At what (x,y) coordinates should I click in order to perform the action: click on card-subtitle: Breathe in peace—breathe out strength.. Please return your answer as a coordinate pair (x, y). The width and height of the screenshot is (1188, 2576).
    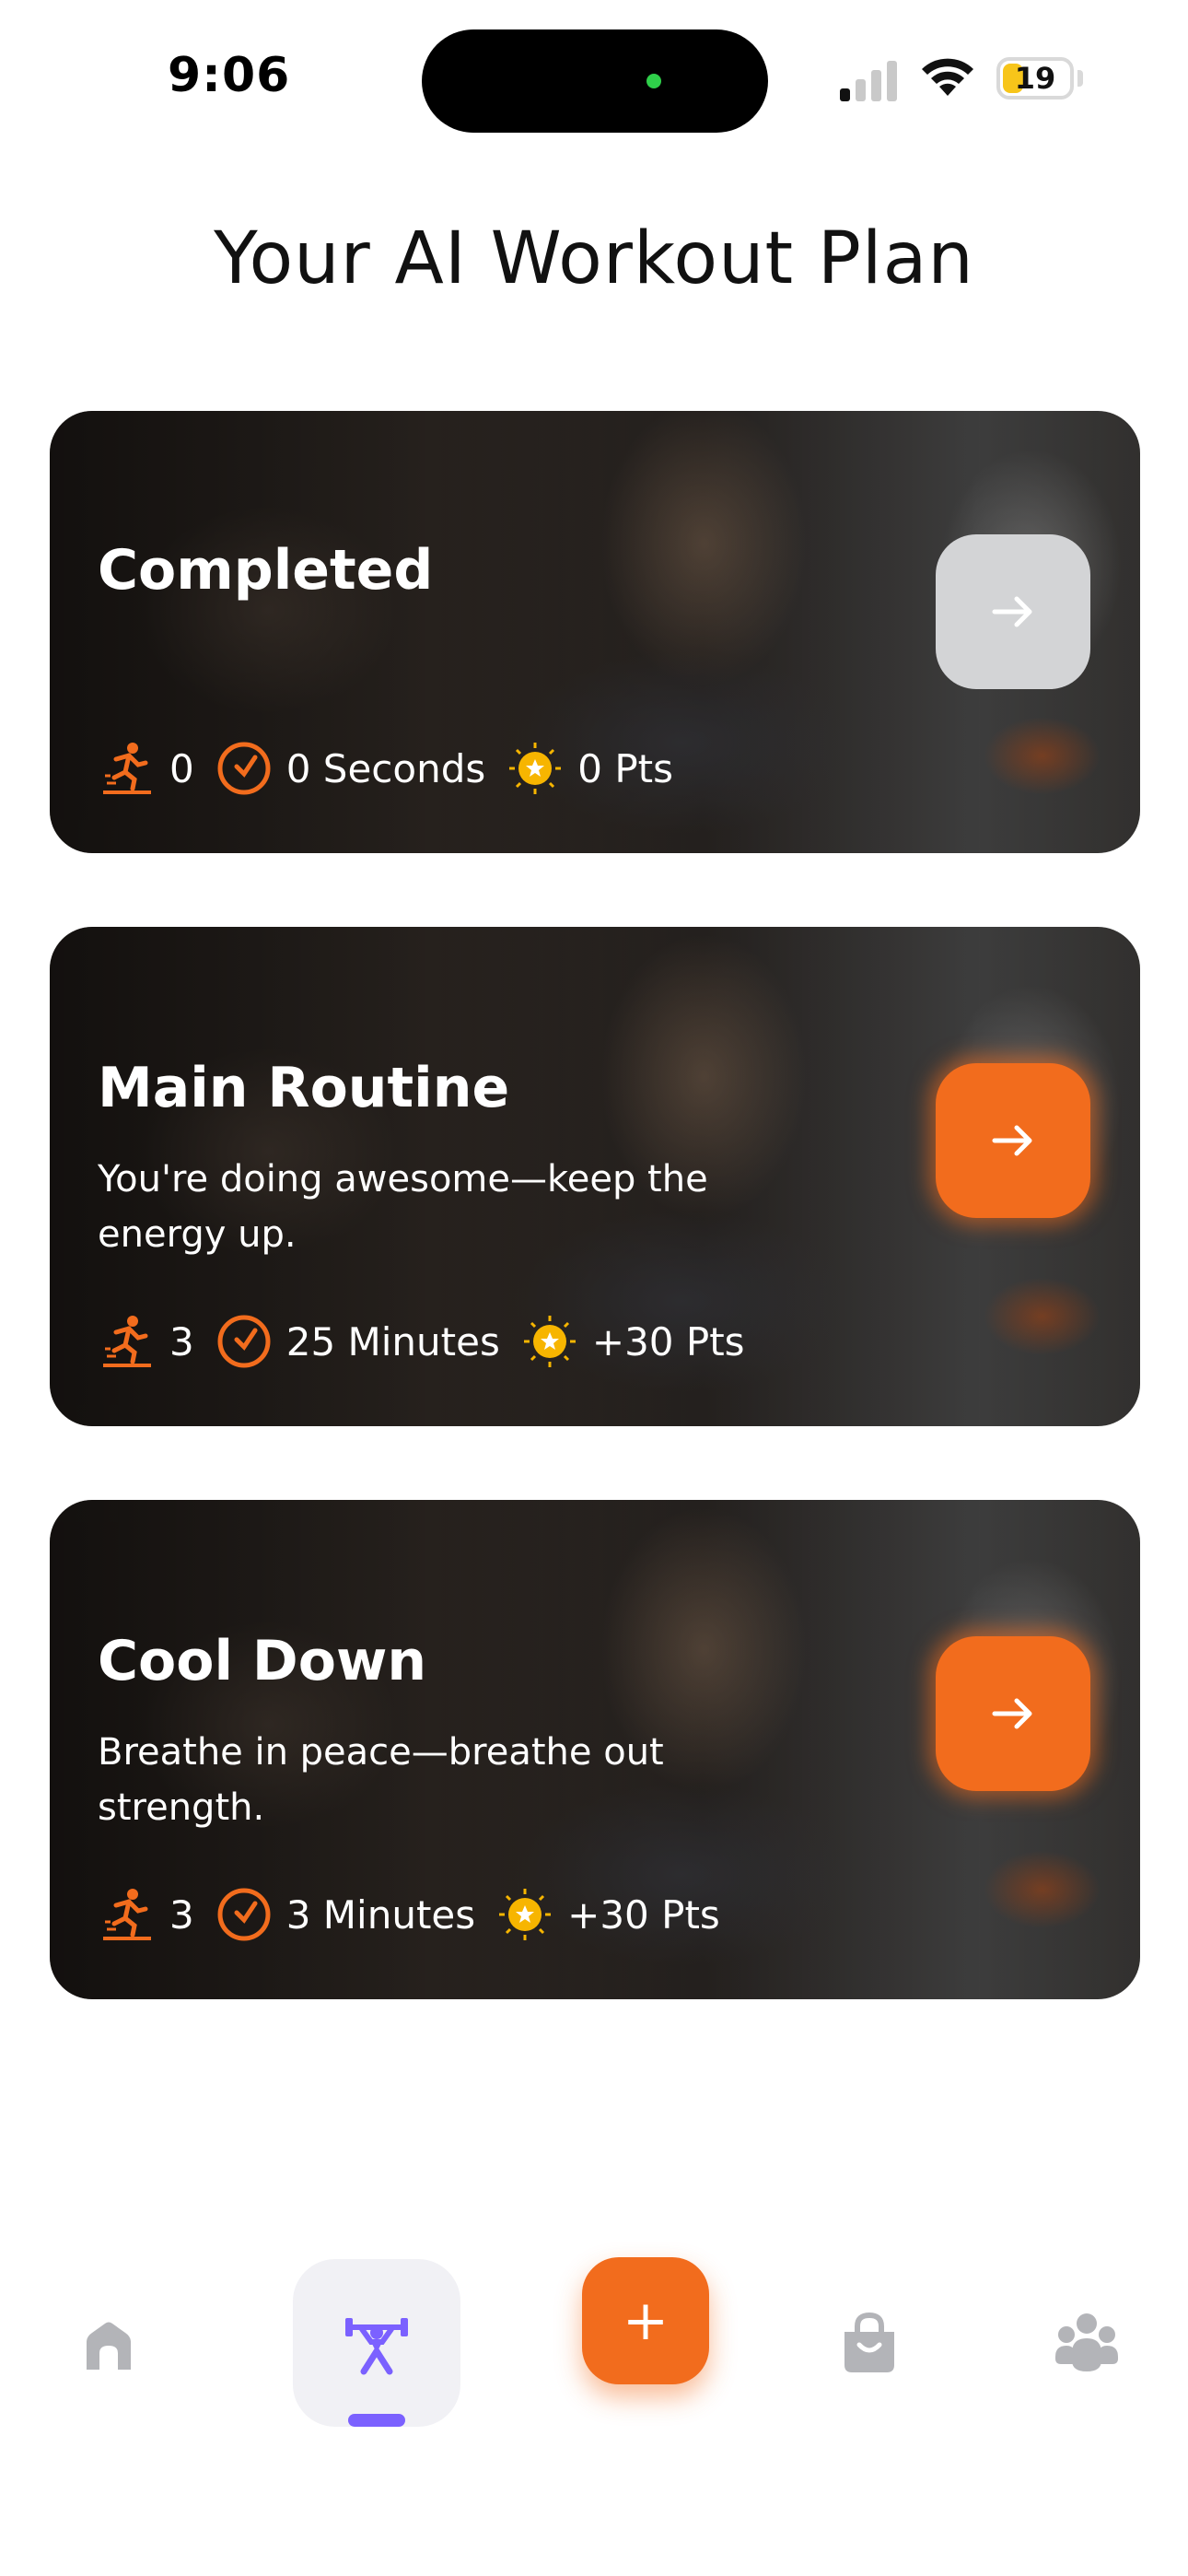
    Looking at the image, I should click on (381, 1780).